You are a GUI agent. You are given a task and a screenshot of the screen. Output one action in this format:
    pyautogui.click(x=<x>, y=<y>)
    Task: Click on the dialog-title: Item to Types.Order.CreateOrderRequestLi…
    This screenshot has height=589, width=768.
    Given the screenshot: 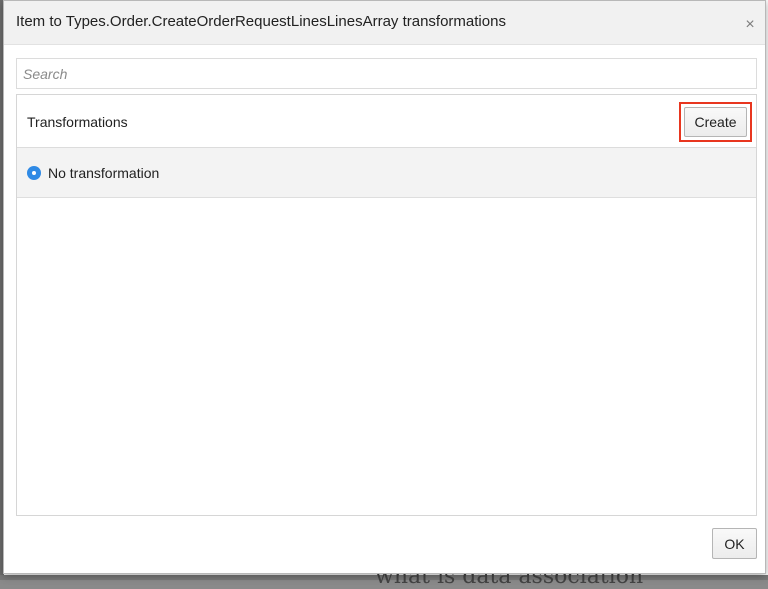 What is the action you would take?
    pyautogui.click(x=261, y=21)
    